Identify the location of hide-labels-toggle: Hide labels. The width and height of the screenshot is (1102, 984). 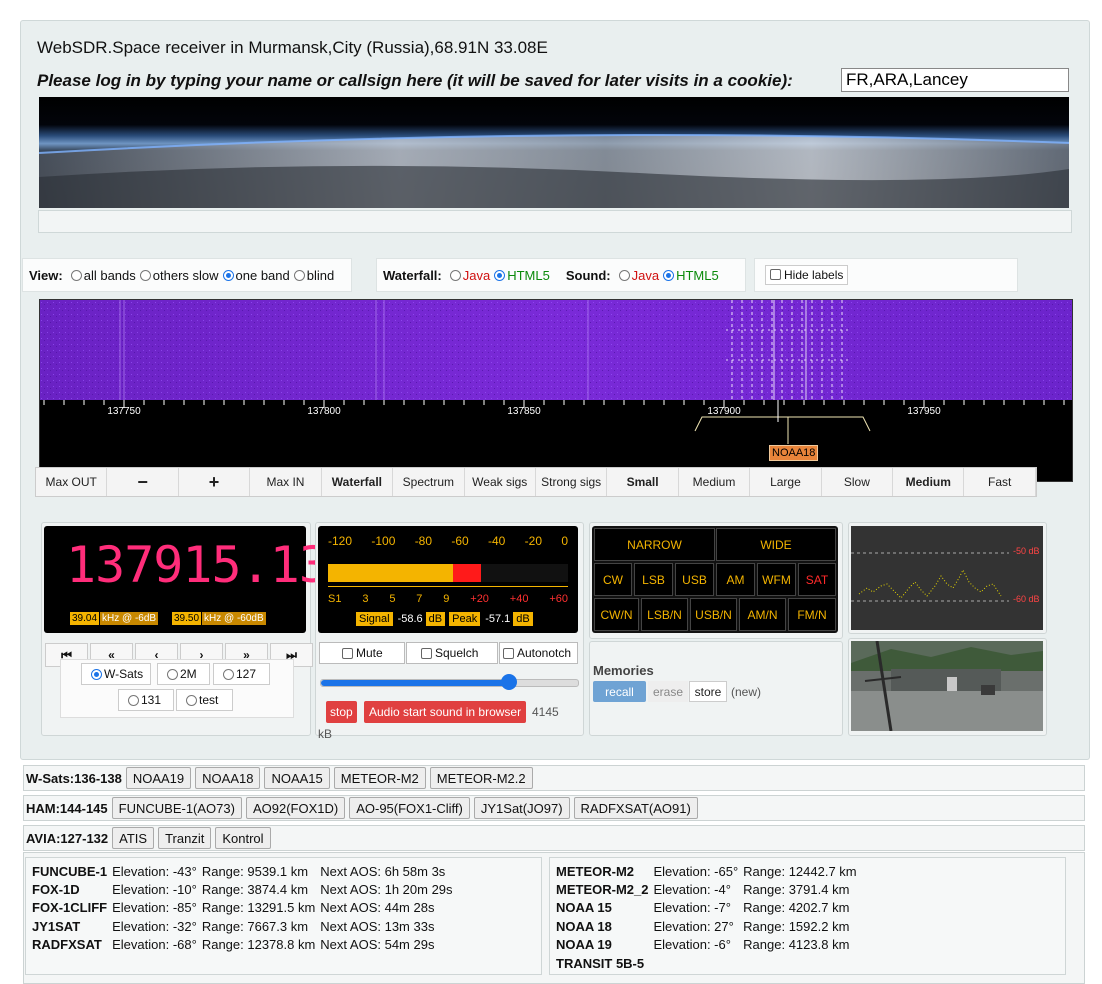
(807, 275).